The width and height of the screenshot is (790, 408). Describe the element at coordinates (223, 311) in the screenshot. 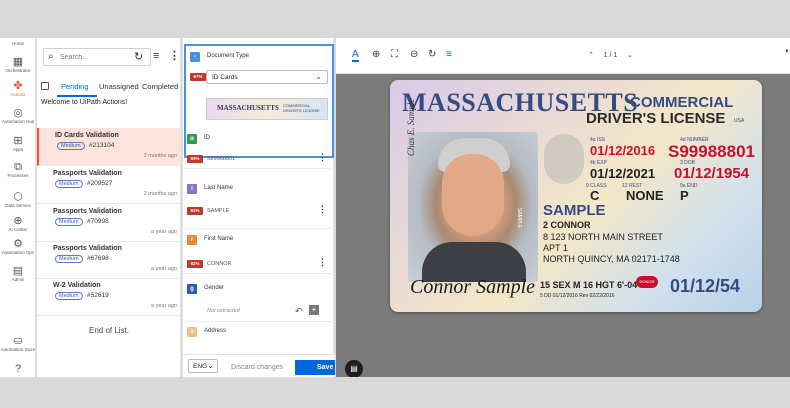

I see `field-value: Not extracted` at that location.